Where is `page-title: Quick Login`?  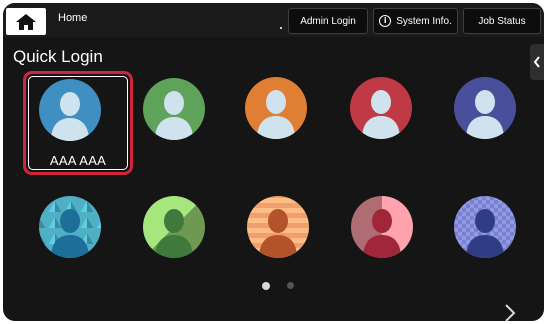 page-title: Quick Login is located at coordinates (58, 56).